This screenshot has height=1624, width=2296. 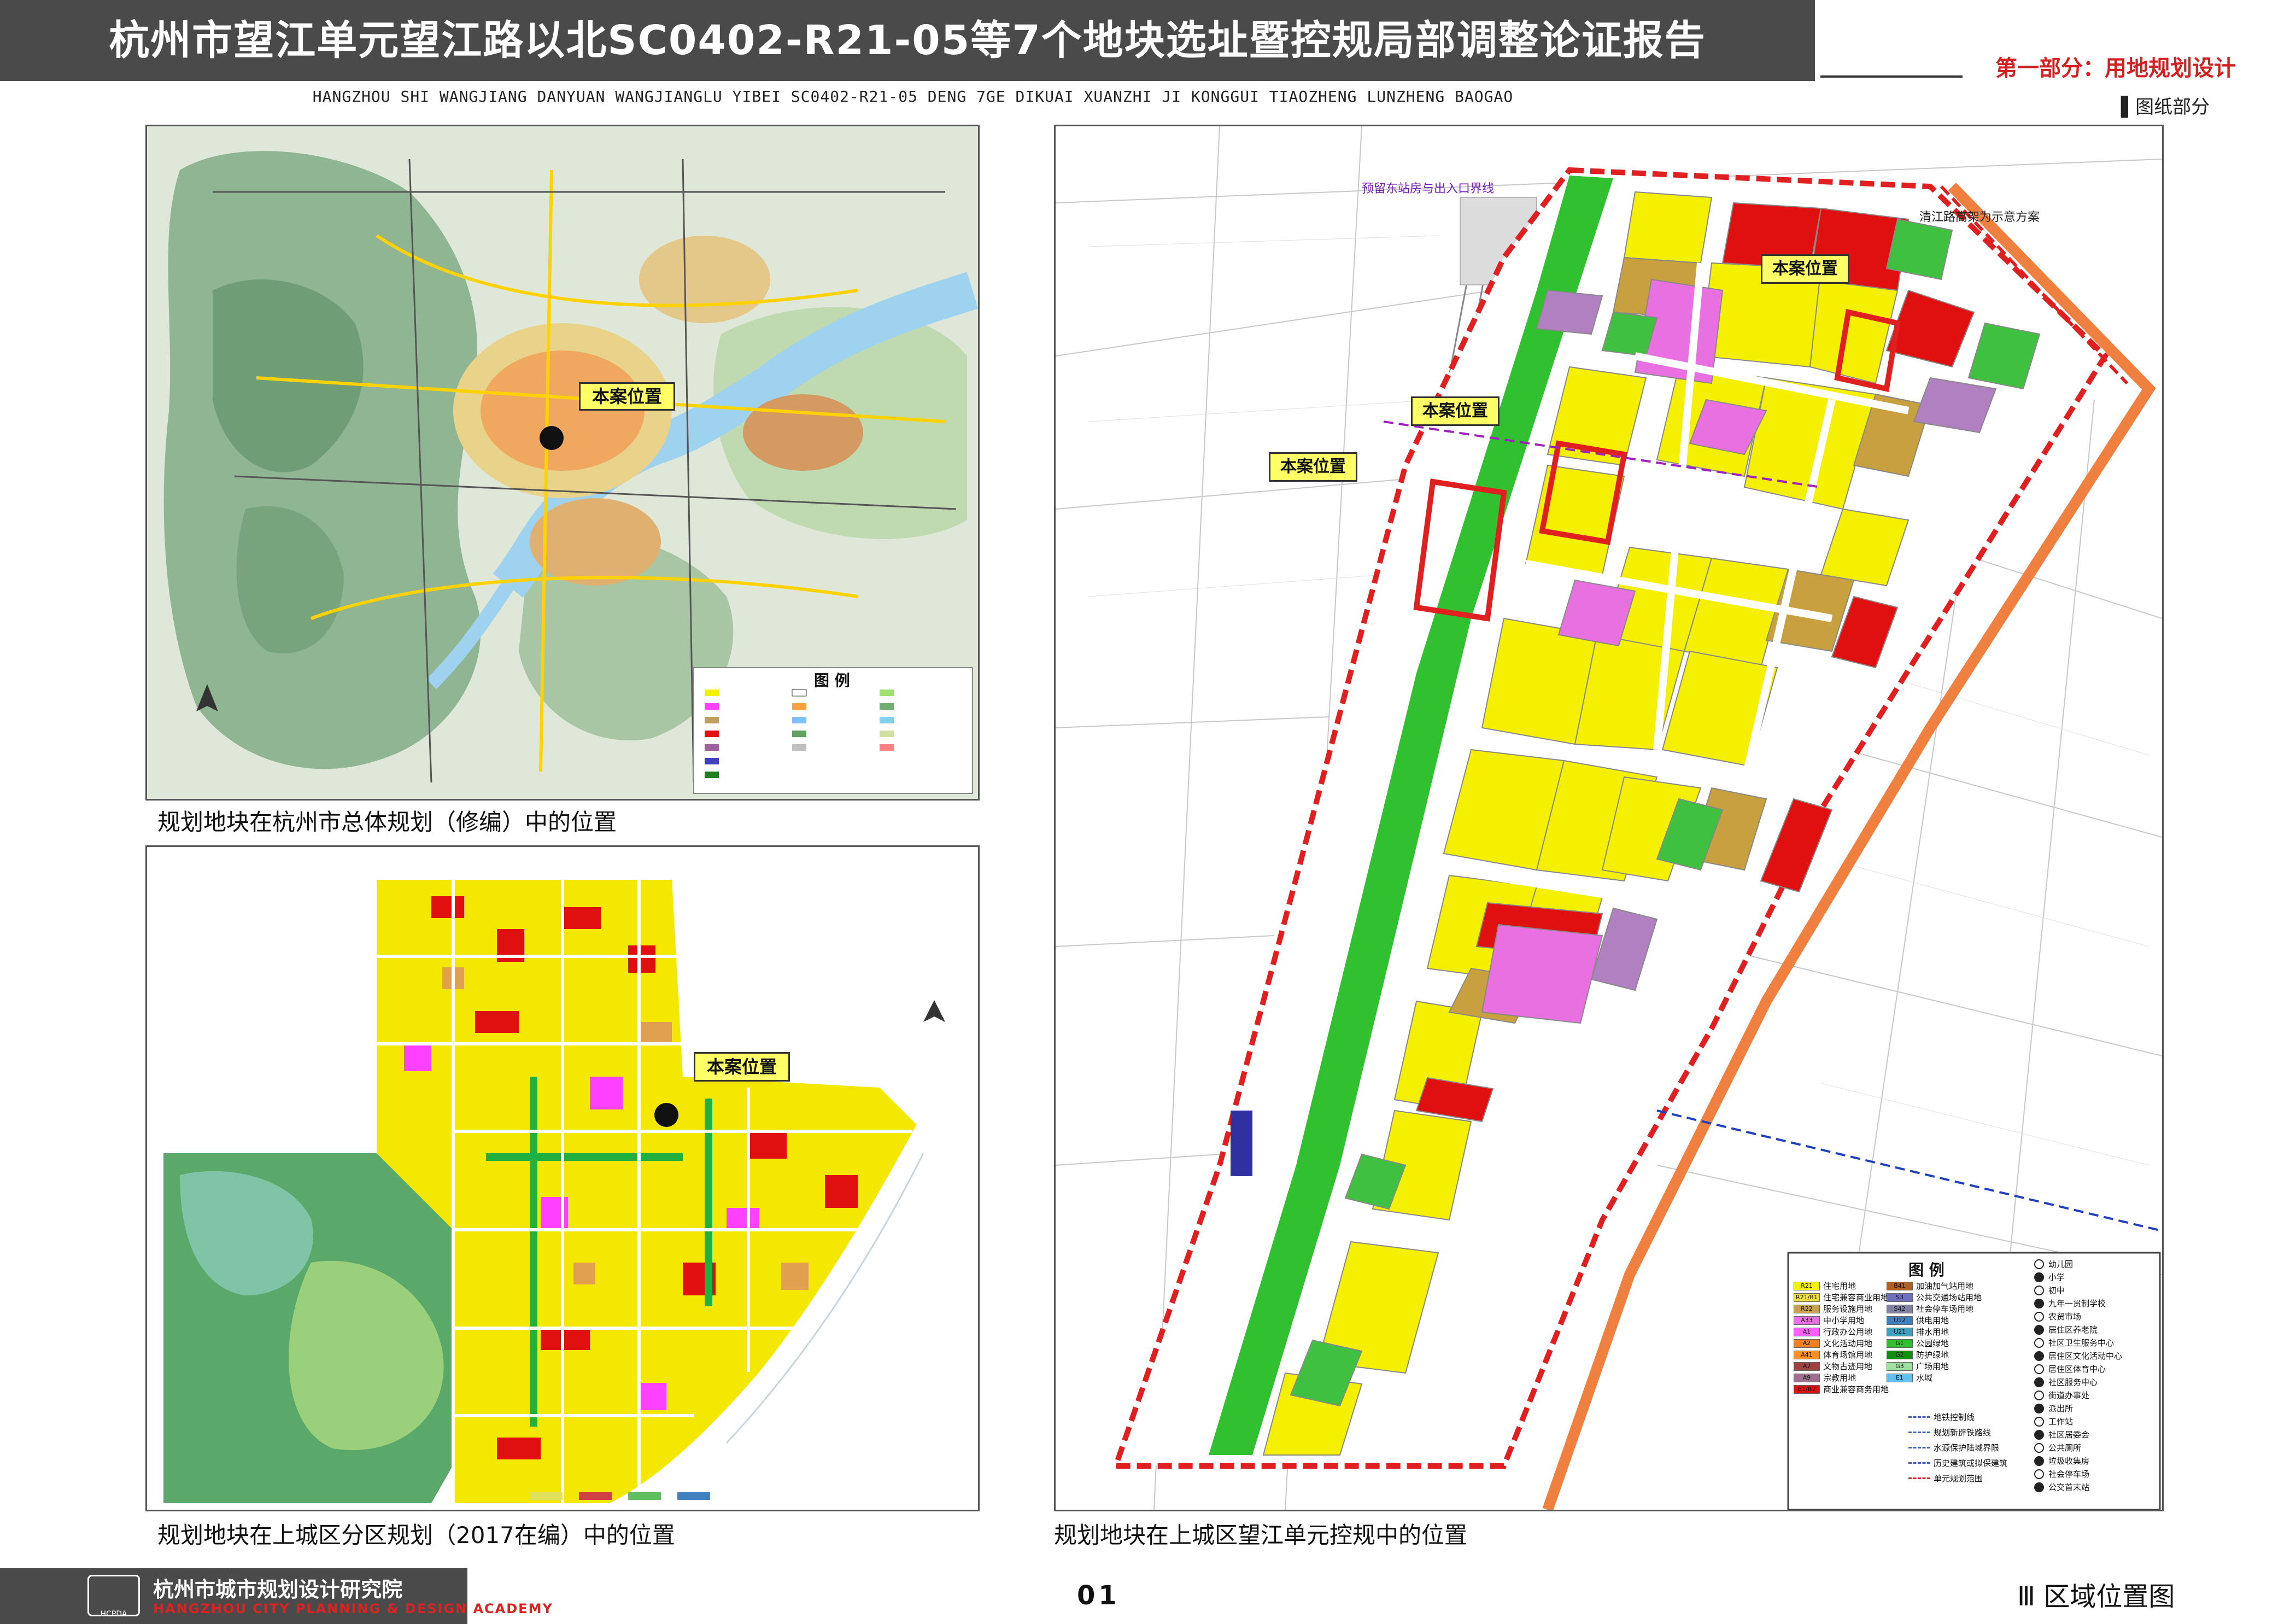 What do you see at coordinates (1958, 1478) in the screenshot?
I see `legend-label: 单元规划范围` at bounding box center [1958, 1478].